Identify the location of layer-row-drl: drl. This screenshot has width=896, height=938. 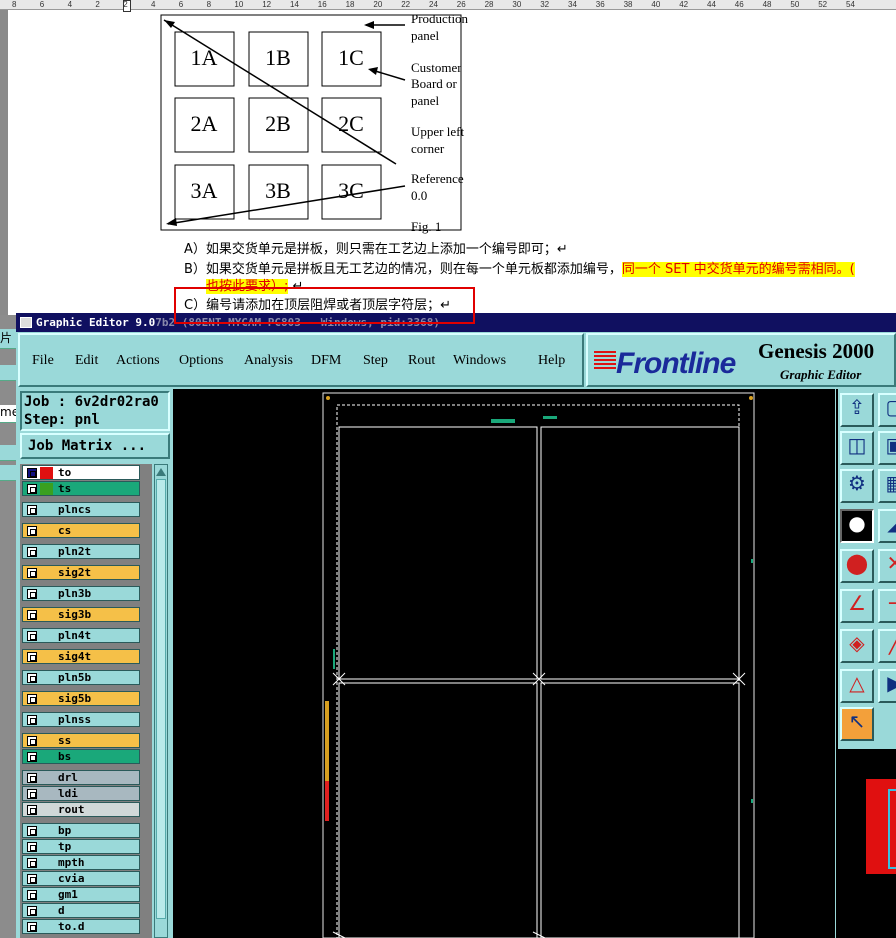
(81, 777).